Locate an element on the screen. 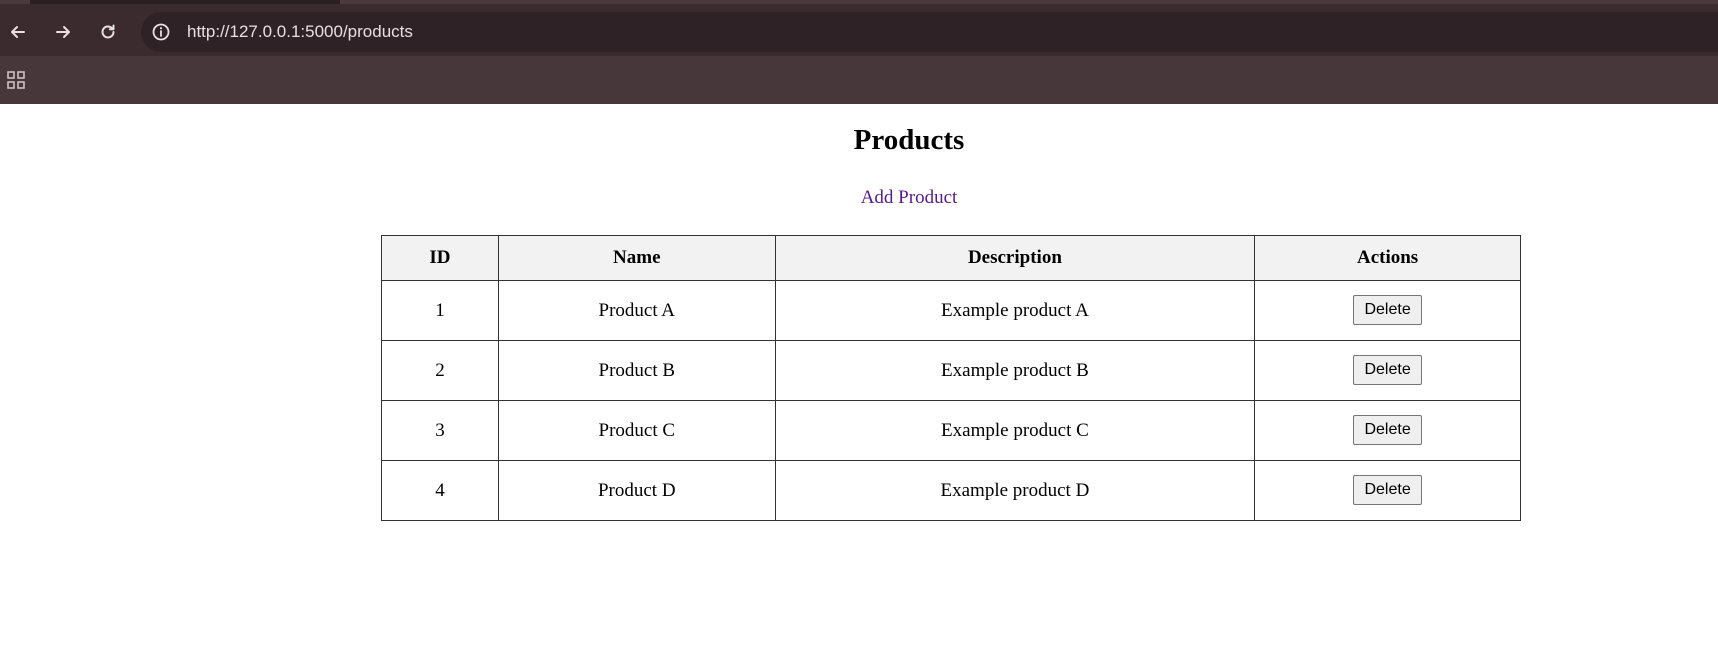 The height and width of the screenshot is (647, 1718). table-row: 4 Product D Example product D Delete is located at coordinates (951, 490).